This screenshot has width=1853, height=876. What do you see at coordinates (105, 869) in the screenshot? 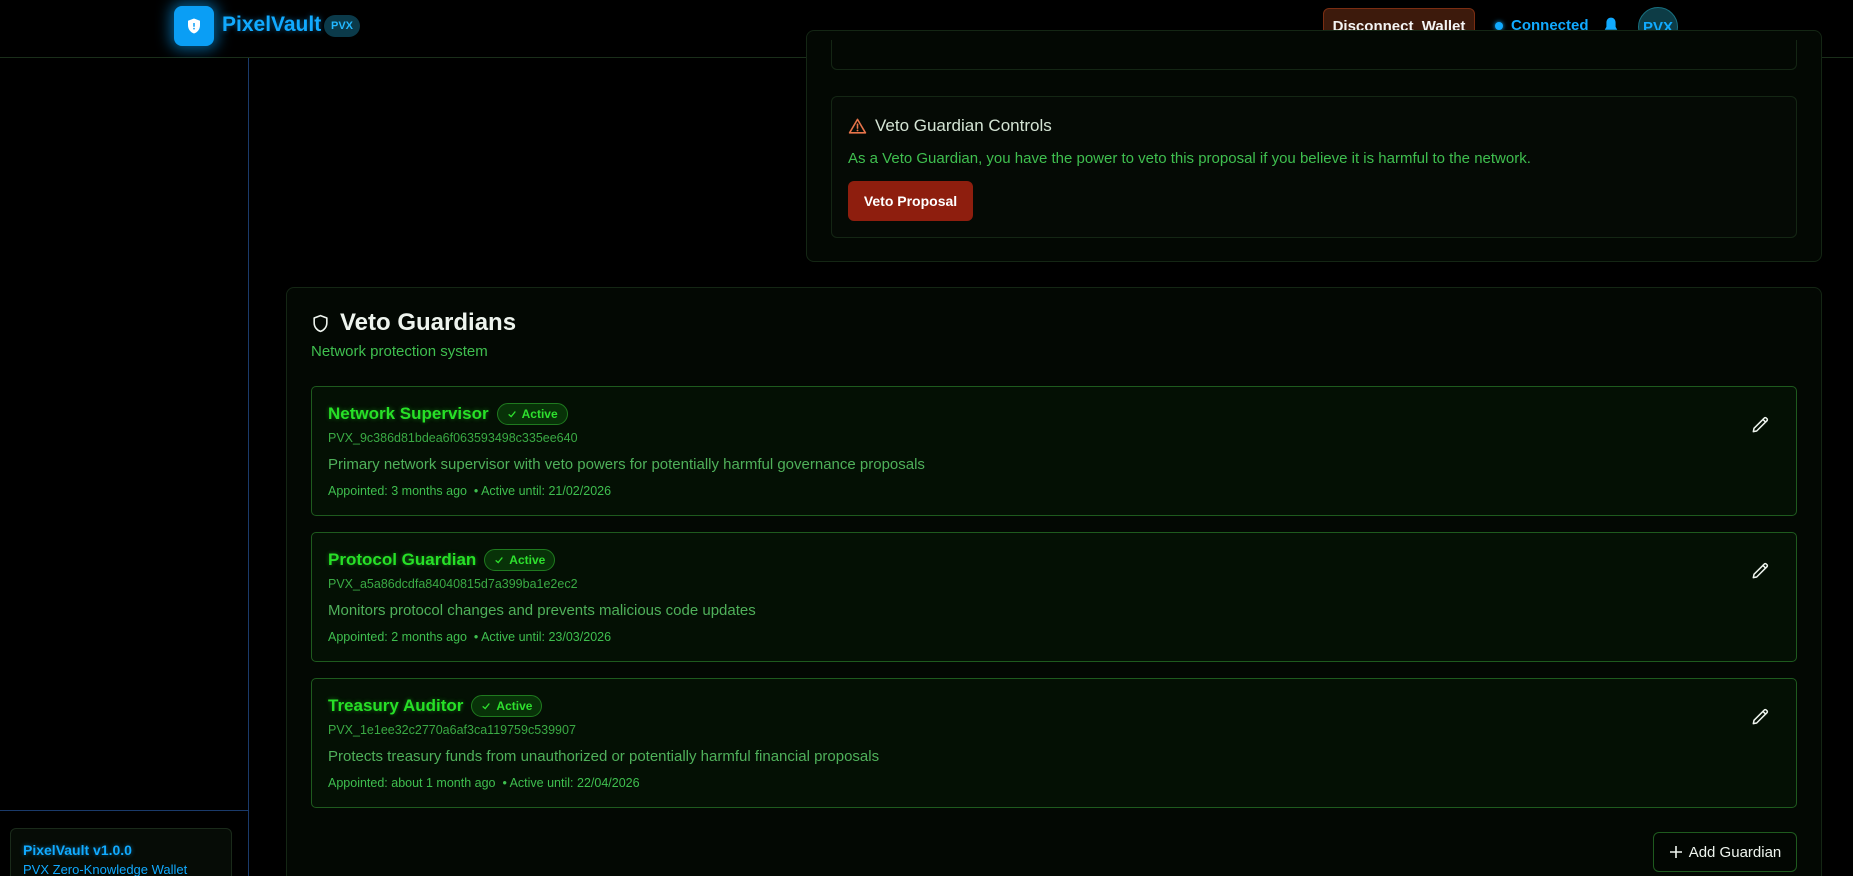
I see `version-subtitle: PVX Zero-Knowledge Wallet` at bounding box center [105, 869].